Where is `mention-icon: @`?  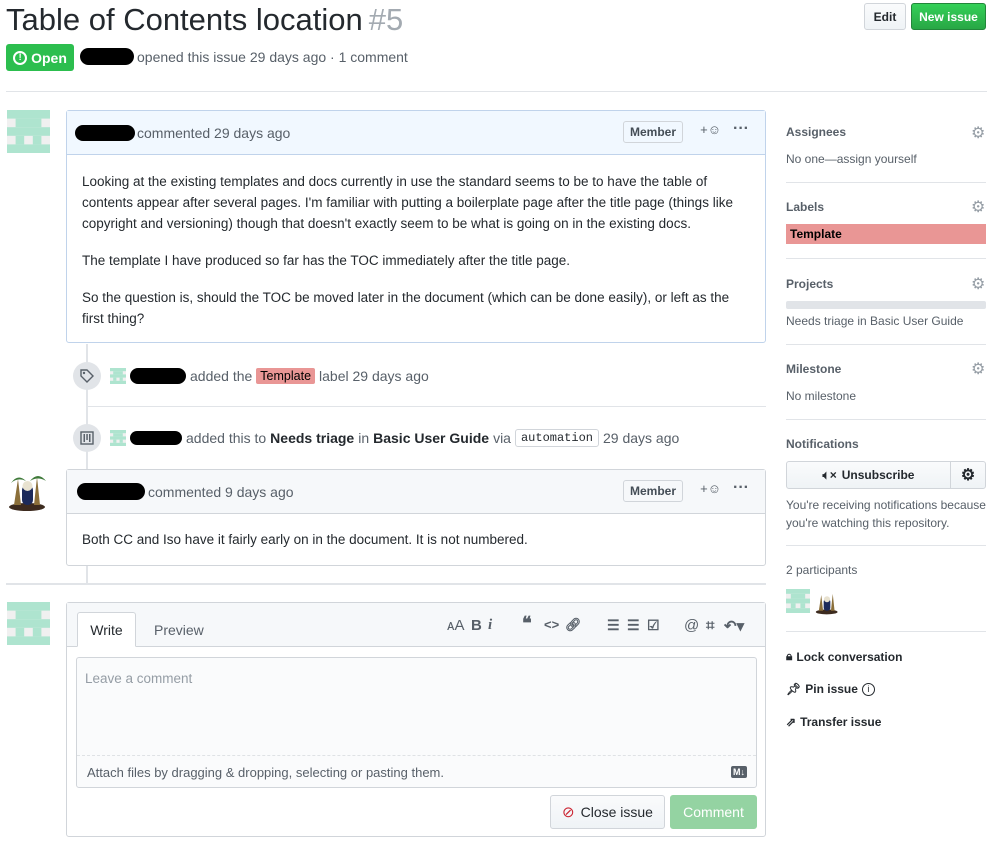
mention-icon: @ is located at coordinates (691, 625).